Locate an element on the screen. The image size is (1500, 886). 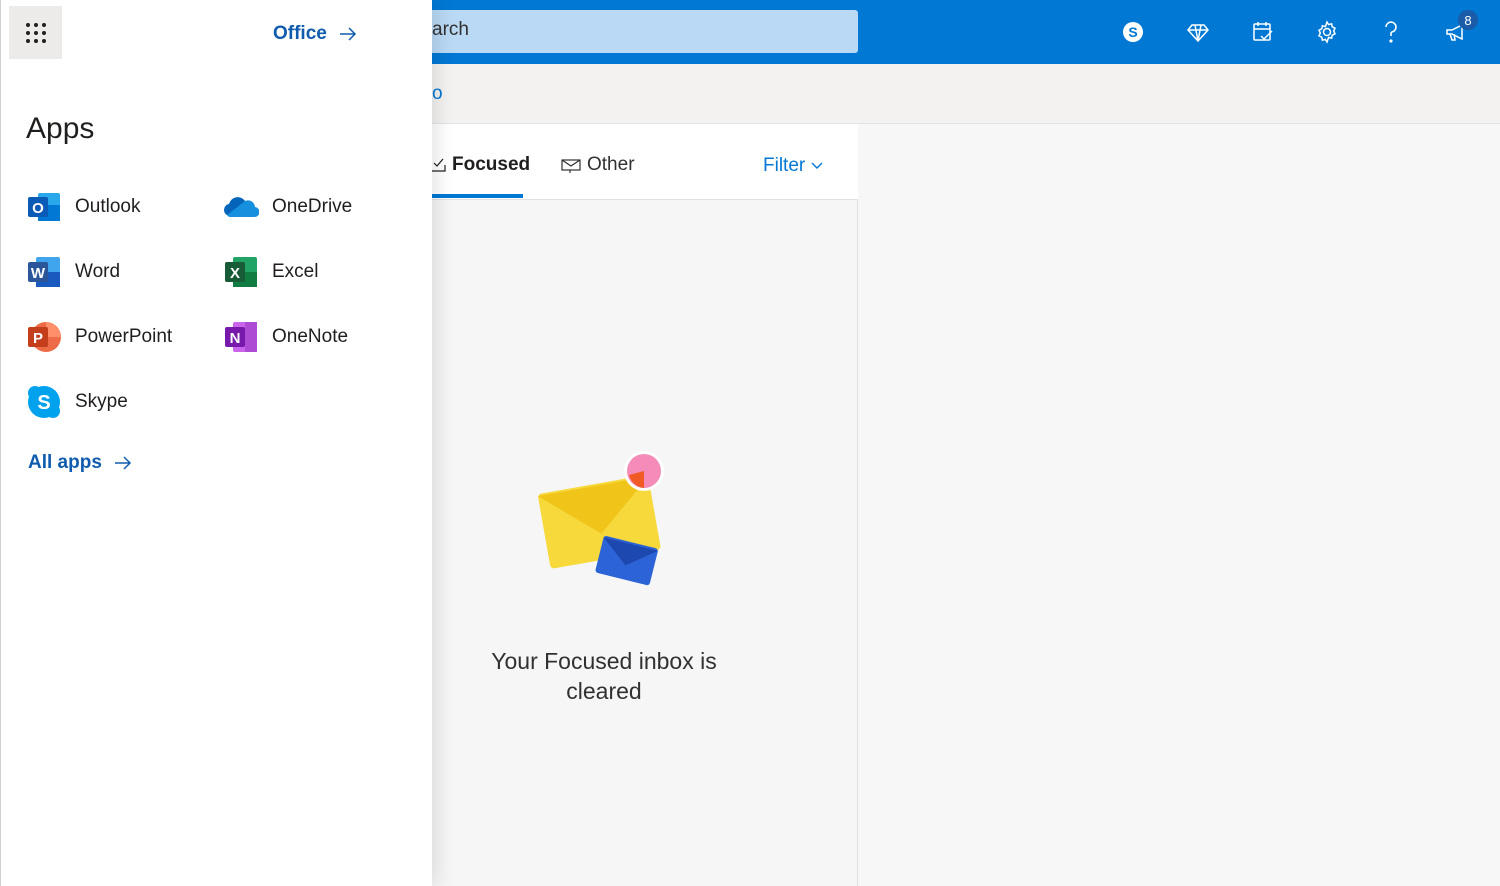
svg-text: W is located at coordinates (38, 273).